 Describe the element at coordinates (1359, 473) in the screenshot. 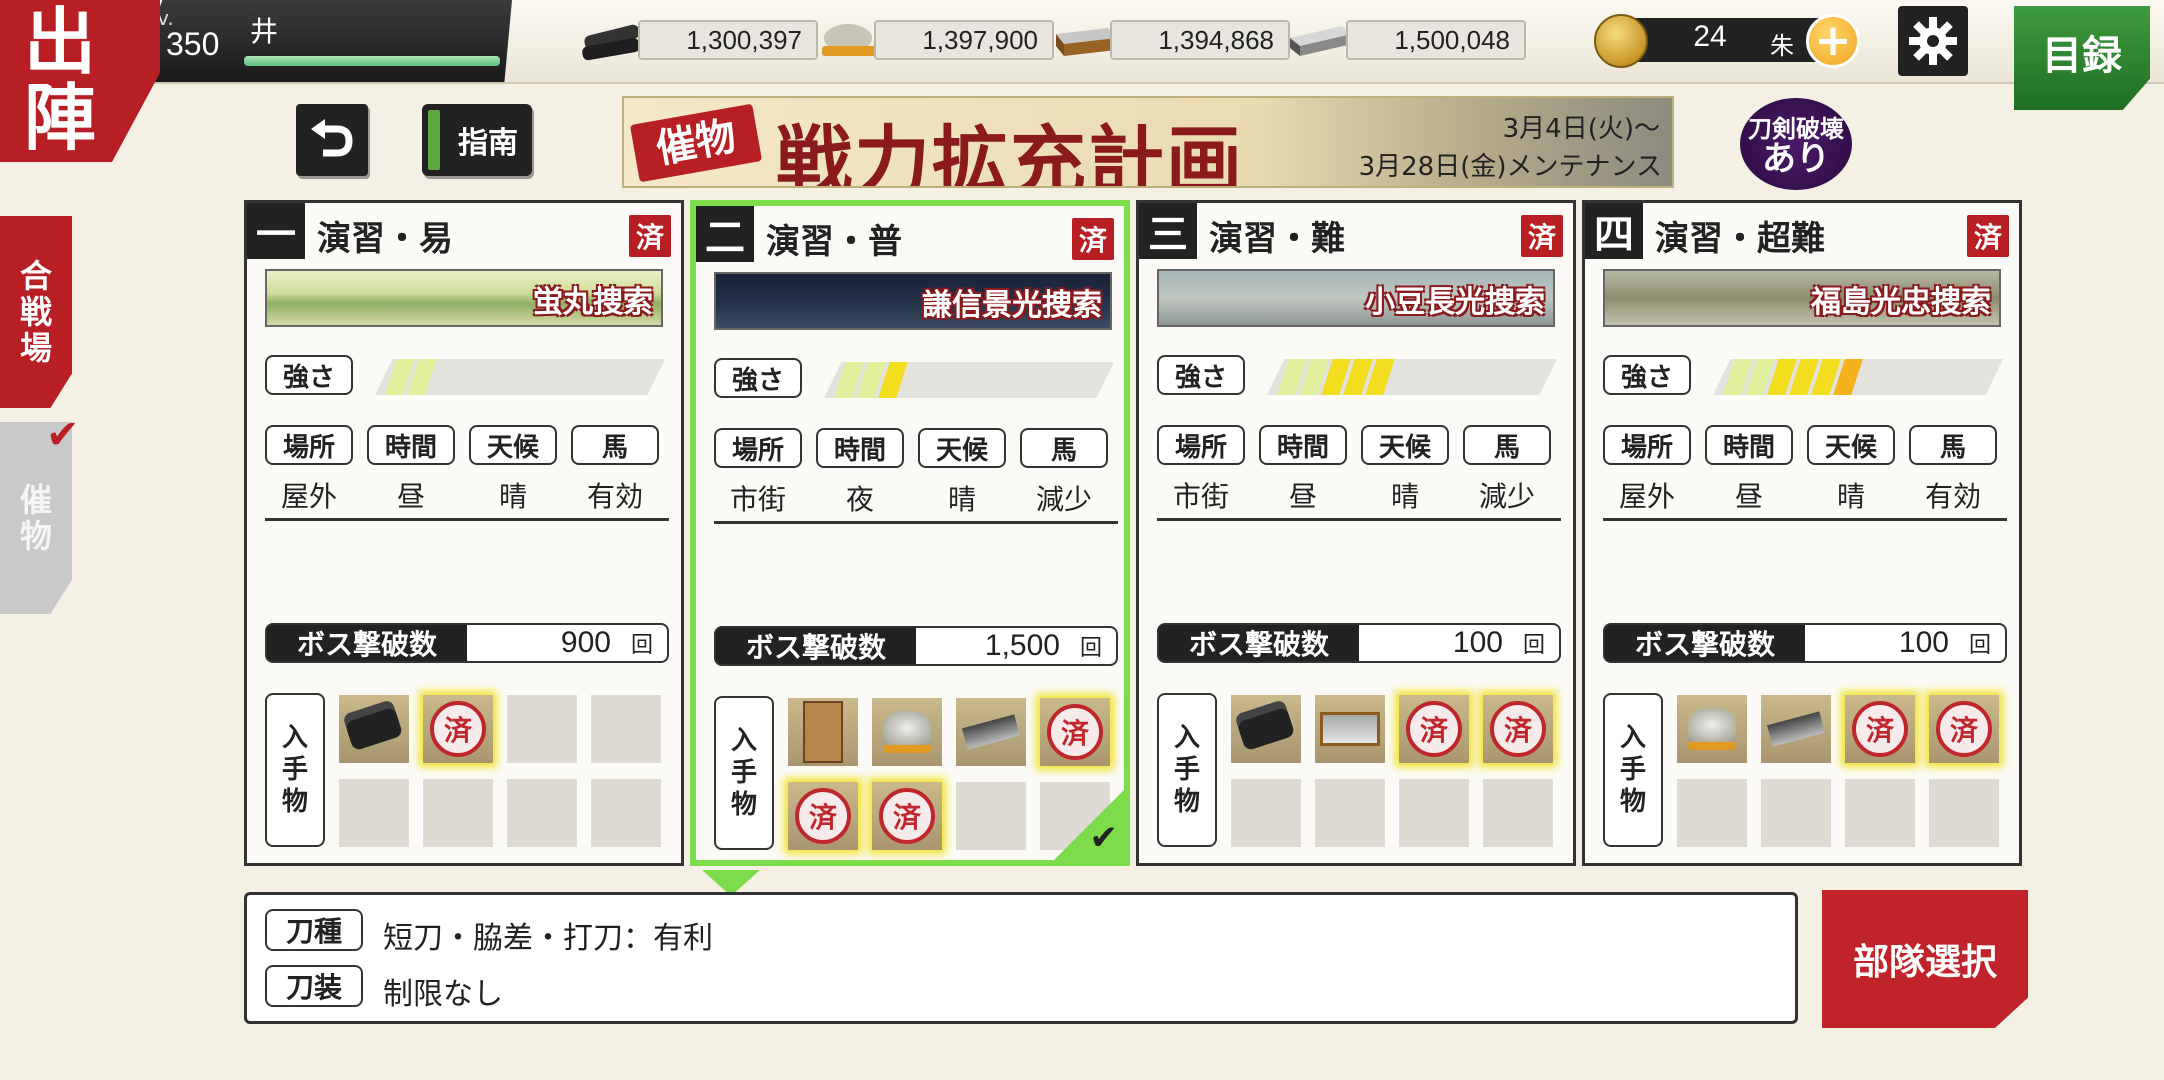

I see `stage-conditions: 場所 市街 時間昼 天候晴 馬減少` at that location.